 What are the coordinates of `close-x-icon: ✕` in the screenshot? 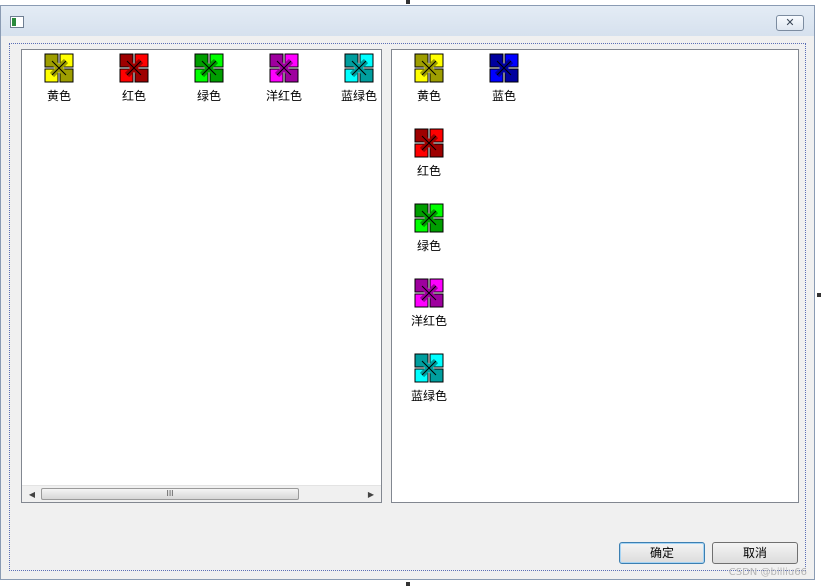 It's located at (790, 22).